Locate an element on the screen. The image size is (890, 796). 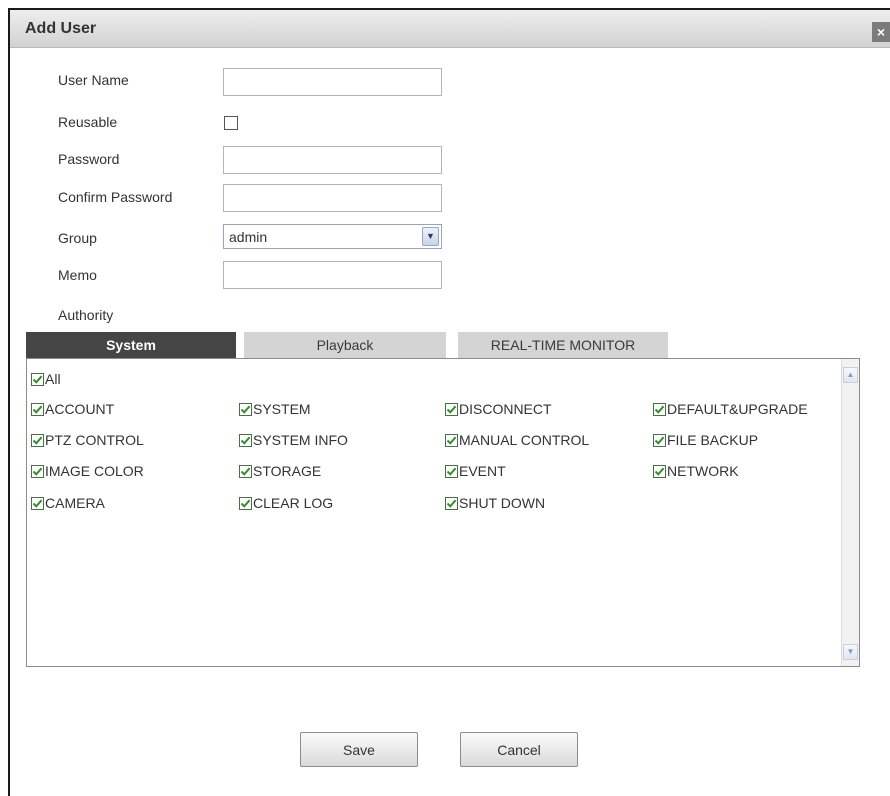
perm-network: NETWORK is located at coordinates (696, 471).